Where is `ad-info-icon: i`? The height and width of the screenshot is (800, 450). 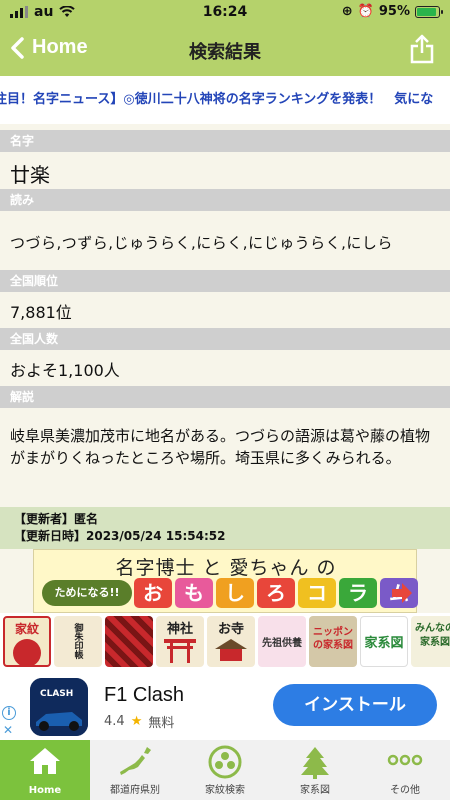 ad-info-icon: i is located at coordinates (9, 713).